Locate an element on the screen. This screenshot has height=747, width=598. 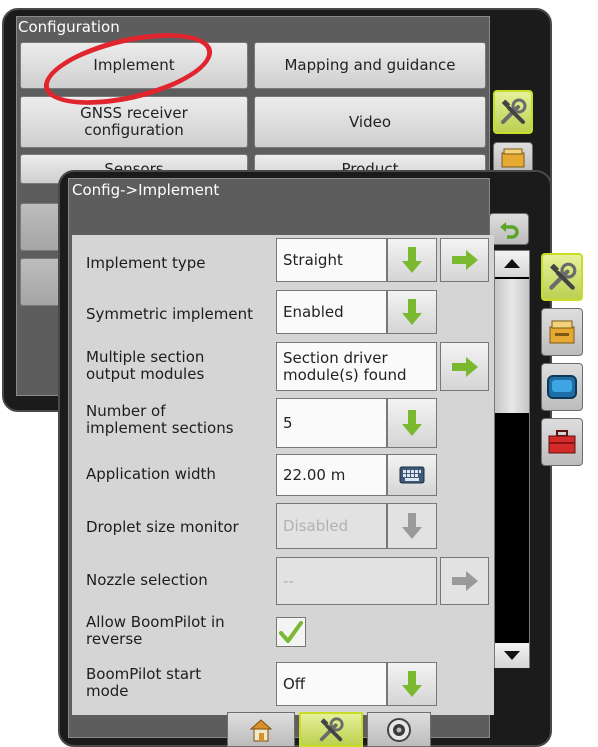
tools-bottom-tab is located at coordinates (331, 729).